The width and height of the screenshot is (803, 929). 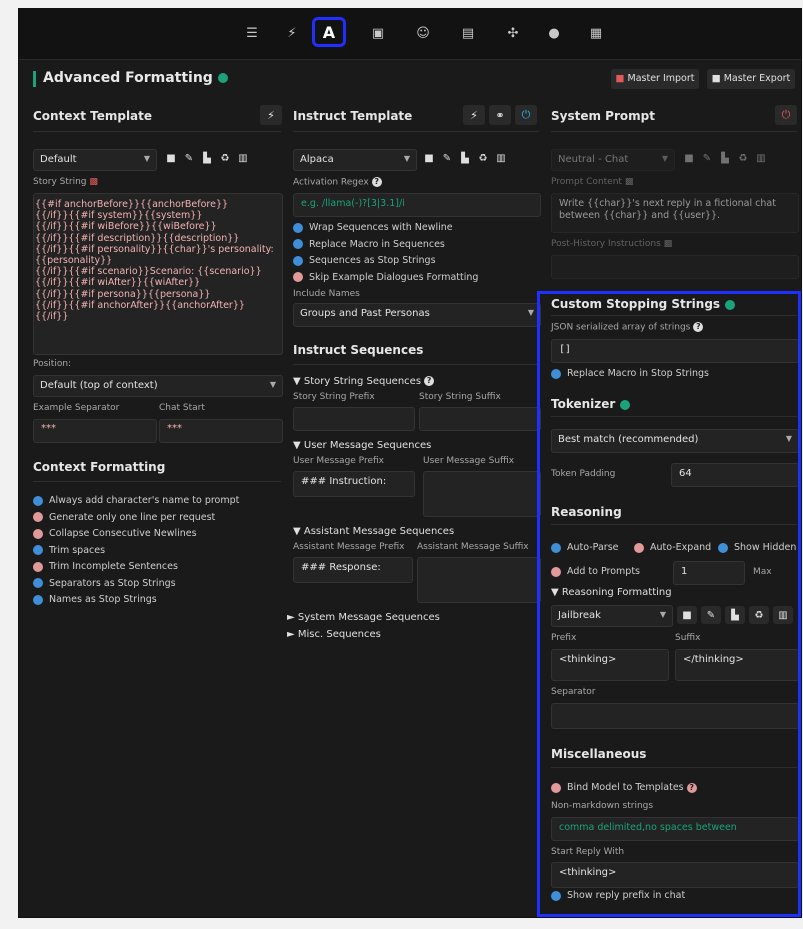 I want to click on post-history-field, so click(x=675, y=267).